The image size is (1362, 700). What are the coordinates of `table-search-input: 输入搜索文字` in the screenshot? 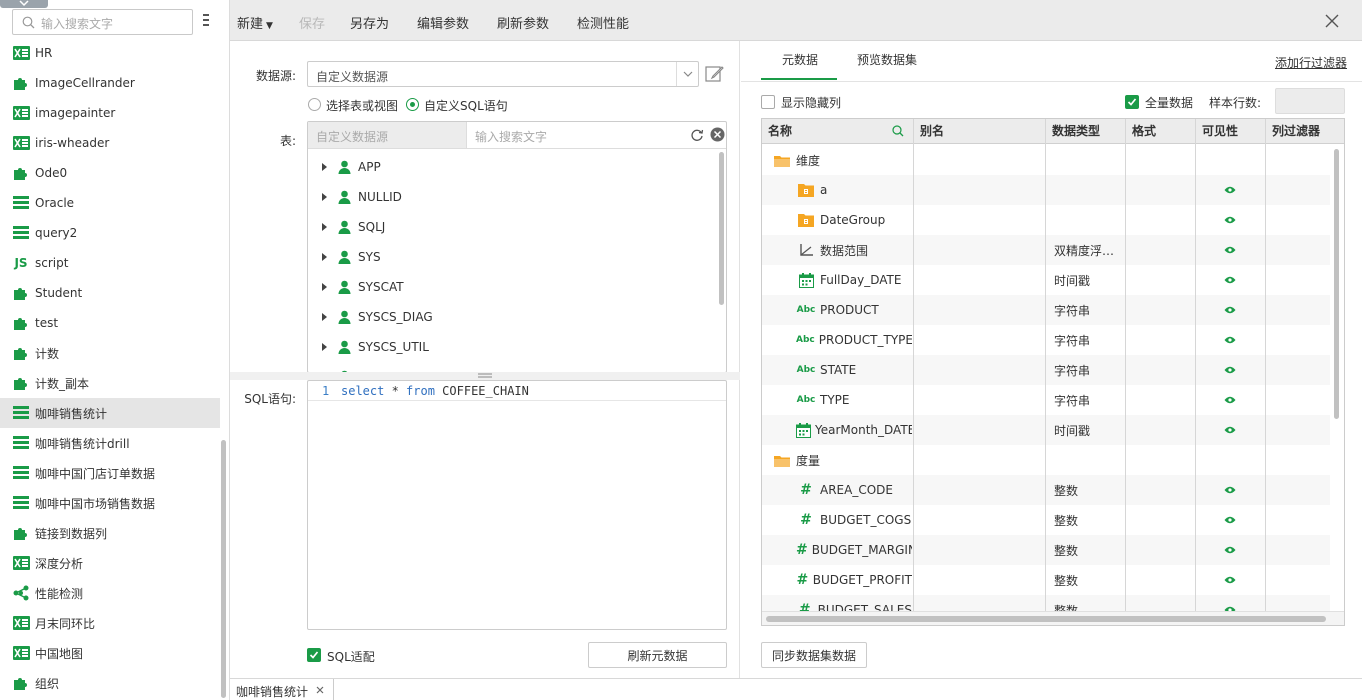 It's located at (511, 136).